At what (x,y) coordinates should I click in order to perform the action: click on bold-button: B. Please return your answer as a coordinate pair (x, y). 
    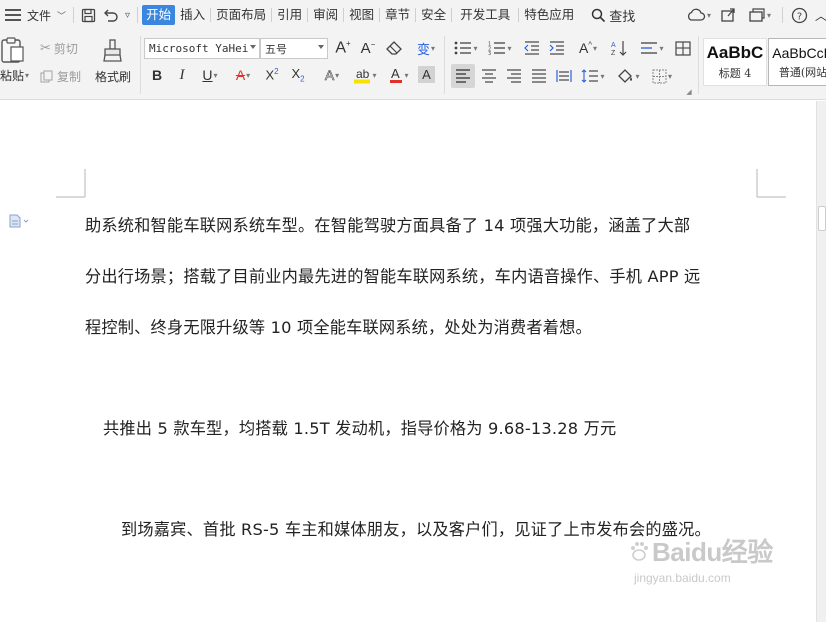
    Looking at the image, I should click on (157, 75).